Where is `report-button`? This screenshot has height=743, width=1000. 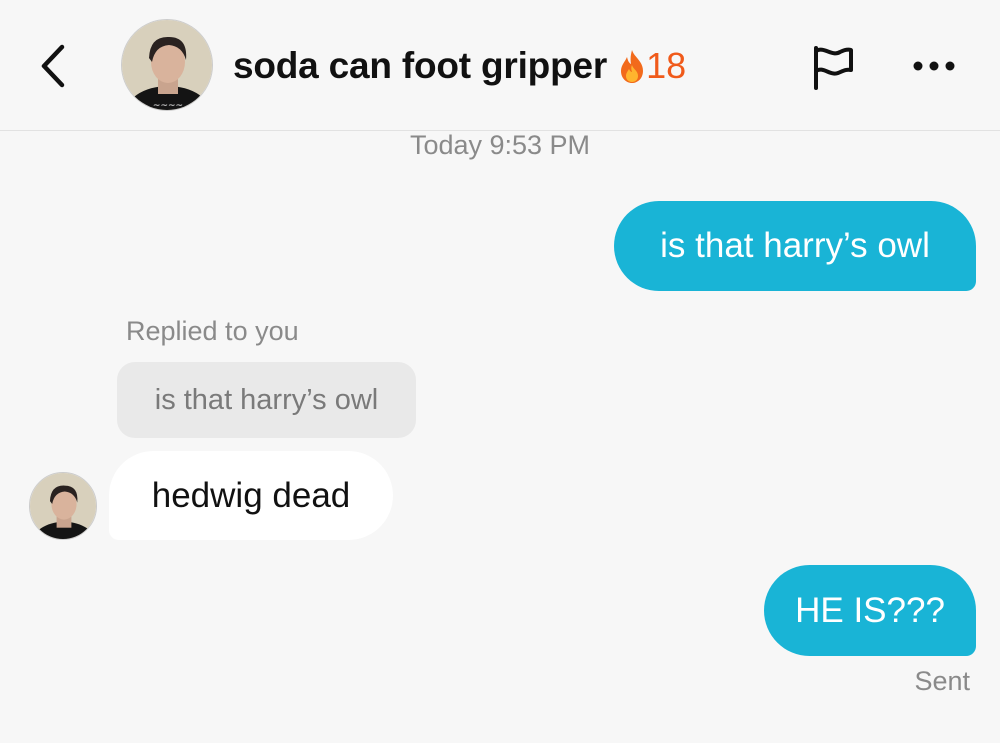 report-button is located at coordinates (832, 68).